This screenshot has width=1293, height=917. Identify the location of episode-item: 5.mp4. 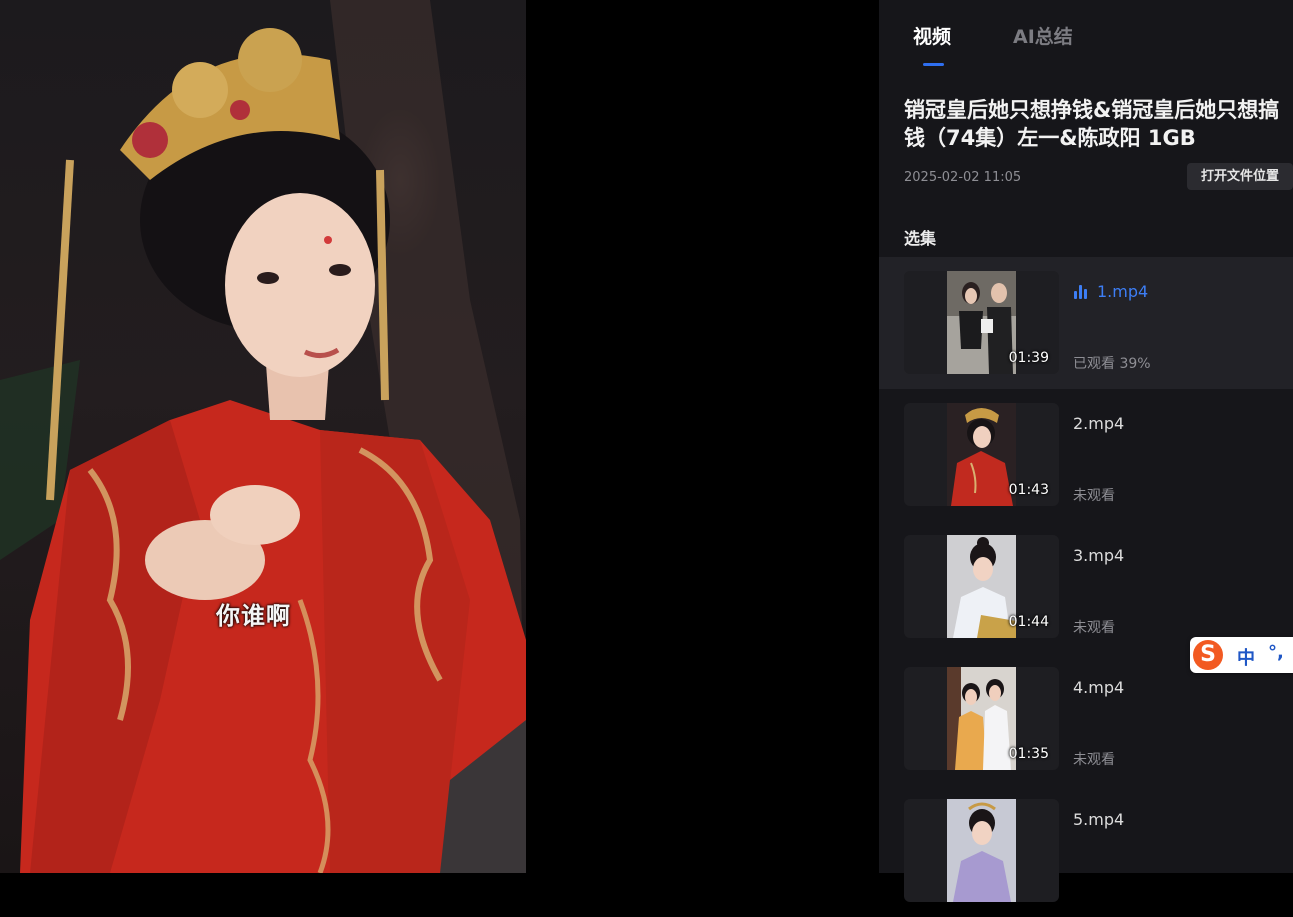
(1086, 851).